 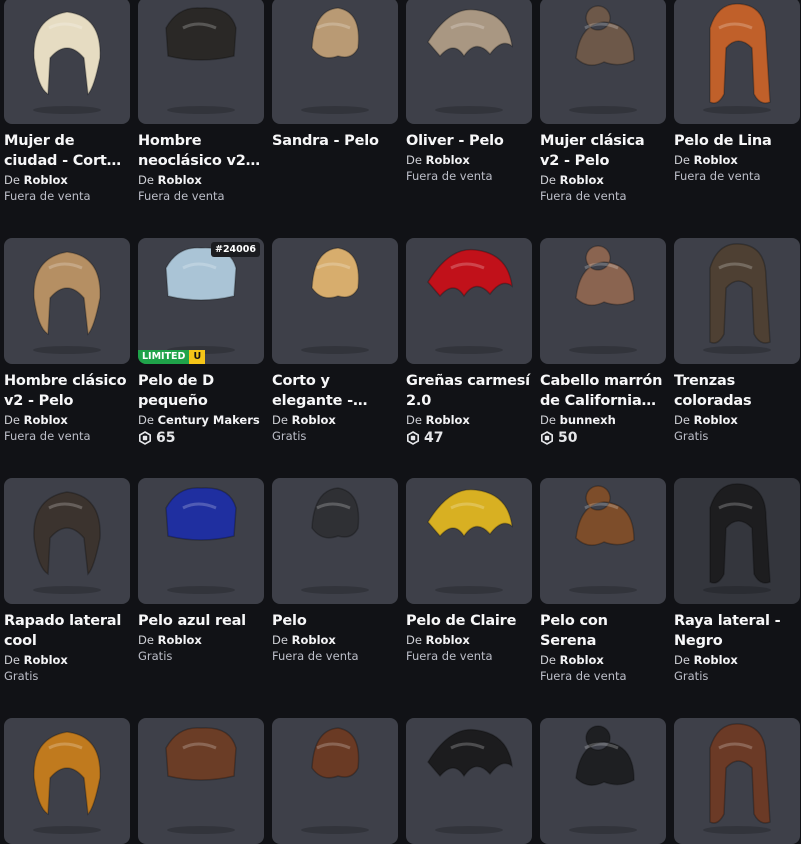 I want to click on price-value: 50, so click(x=568, y=438).